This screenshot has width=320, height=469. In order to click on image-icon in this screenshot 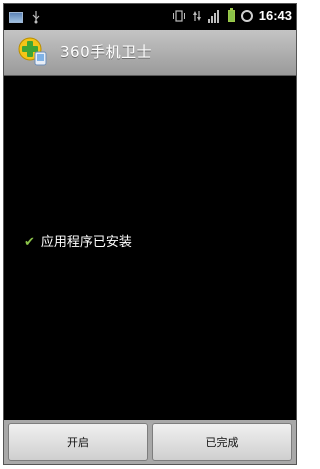, I will do `click(16, 17)`.